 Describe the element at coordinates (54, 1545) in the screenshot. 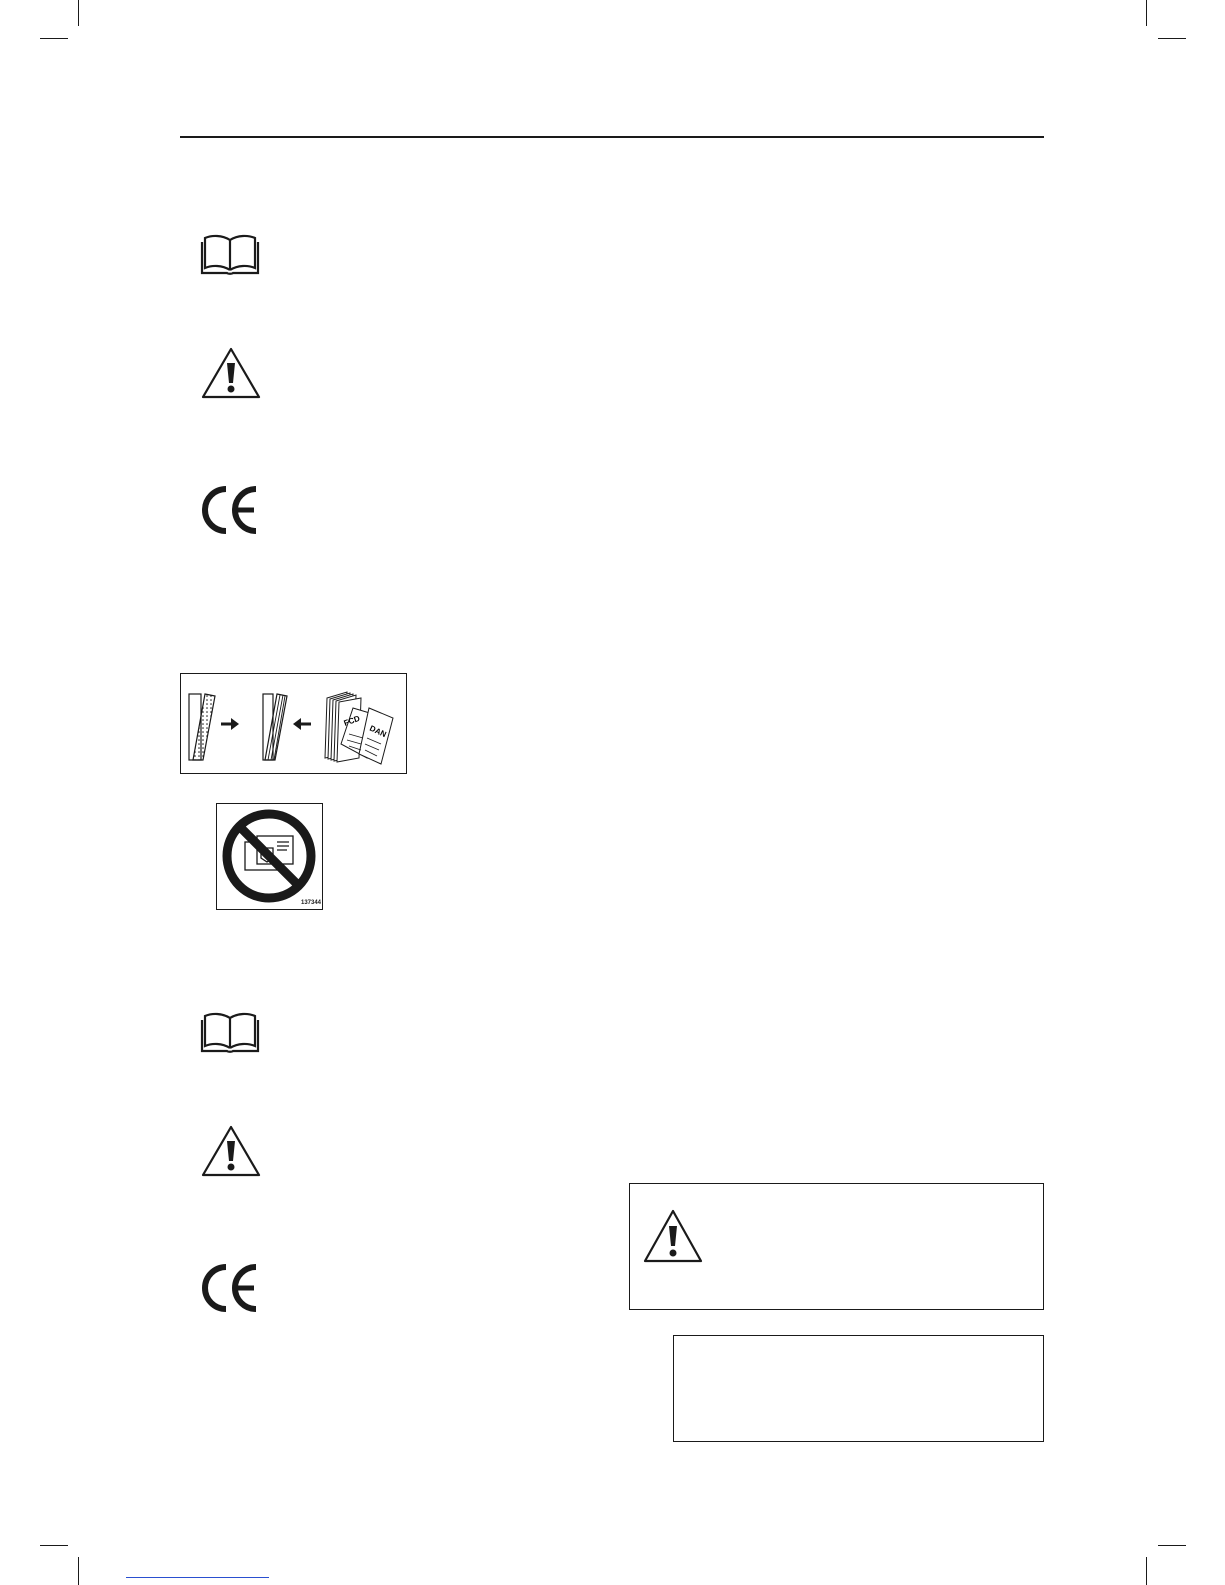

I see `crop-mark-bottom-left-horizontal` at that location.